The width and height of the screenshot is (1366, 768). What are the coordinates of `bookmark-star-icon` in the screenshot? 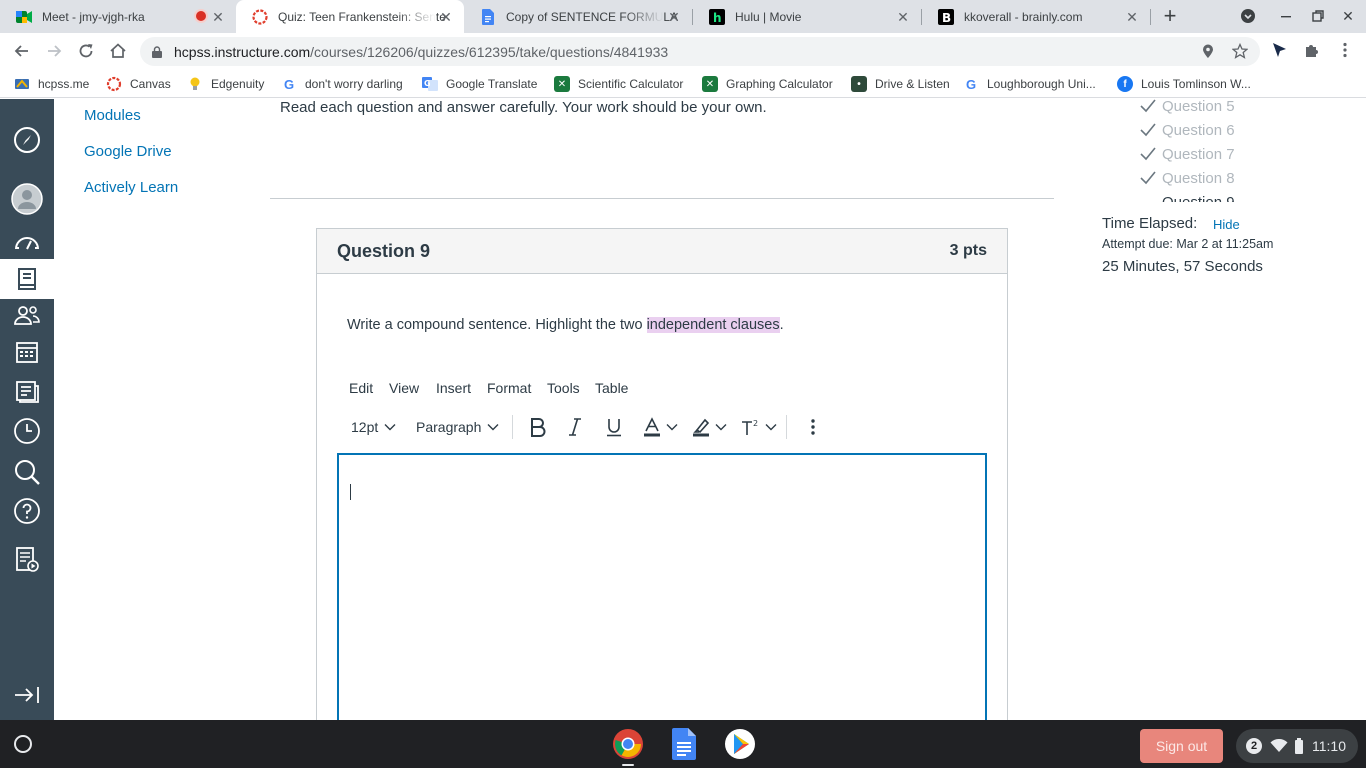 It's located at (1240, 50).